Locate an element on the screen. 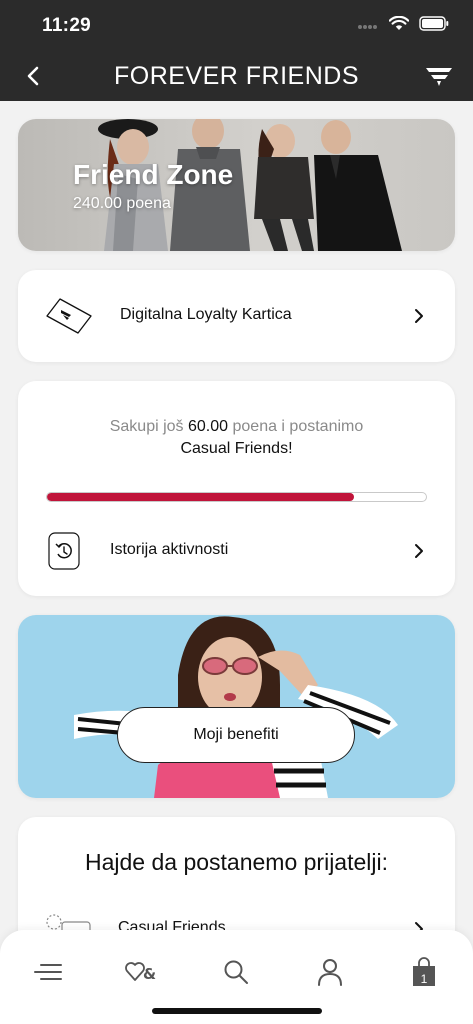 This screenshot has width=473, height=1024. my-benefits-button: Moji benefiti is located at coordinates (236, 735).